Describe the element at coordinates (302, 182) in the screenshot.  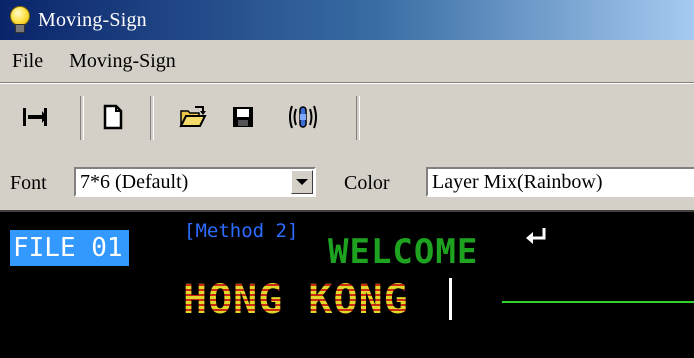
I see `chevron-down-icon` at that location.